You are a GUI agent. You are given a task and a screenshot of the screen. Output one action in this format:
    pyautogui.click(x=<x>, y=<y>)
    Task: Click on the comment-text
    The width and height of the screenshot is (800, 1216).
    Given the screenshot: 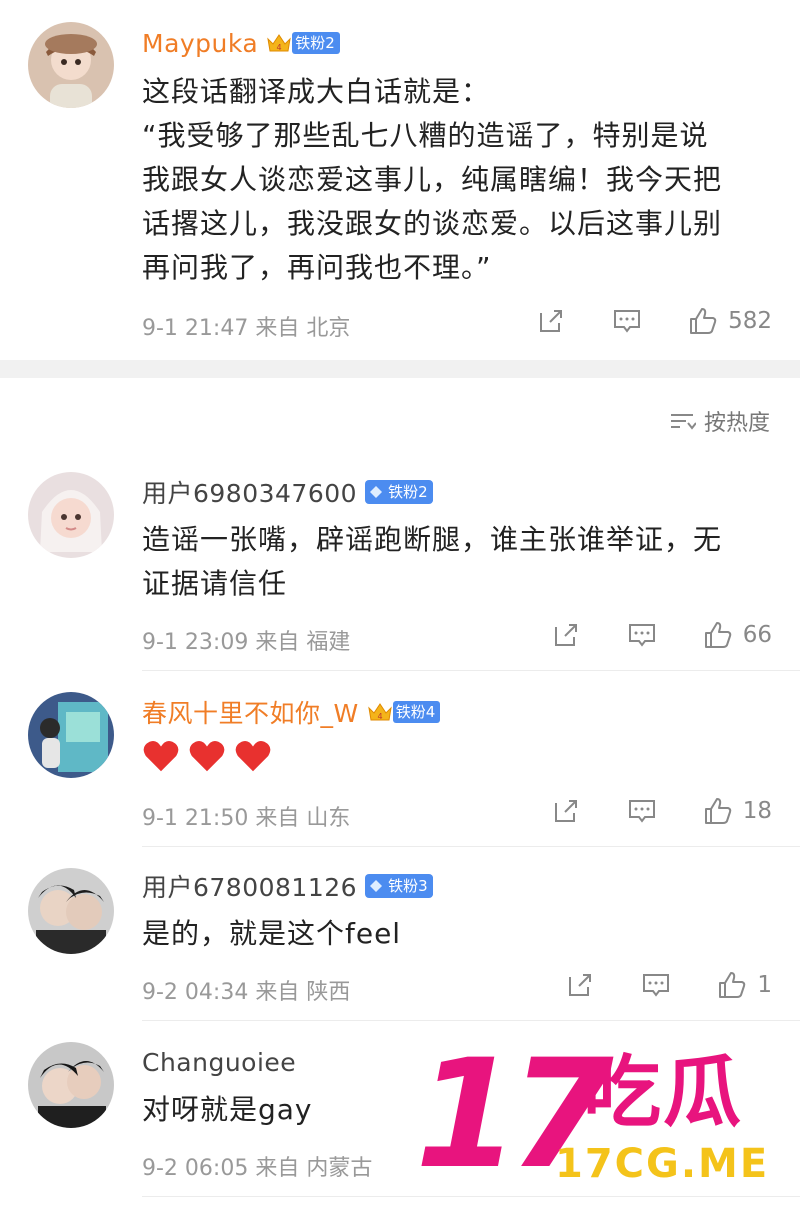 What is the action you would take?
    pyautogui.click(x=207, y=756)
    